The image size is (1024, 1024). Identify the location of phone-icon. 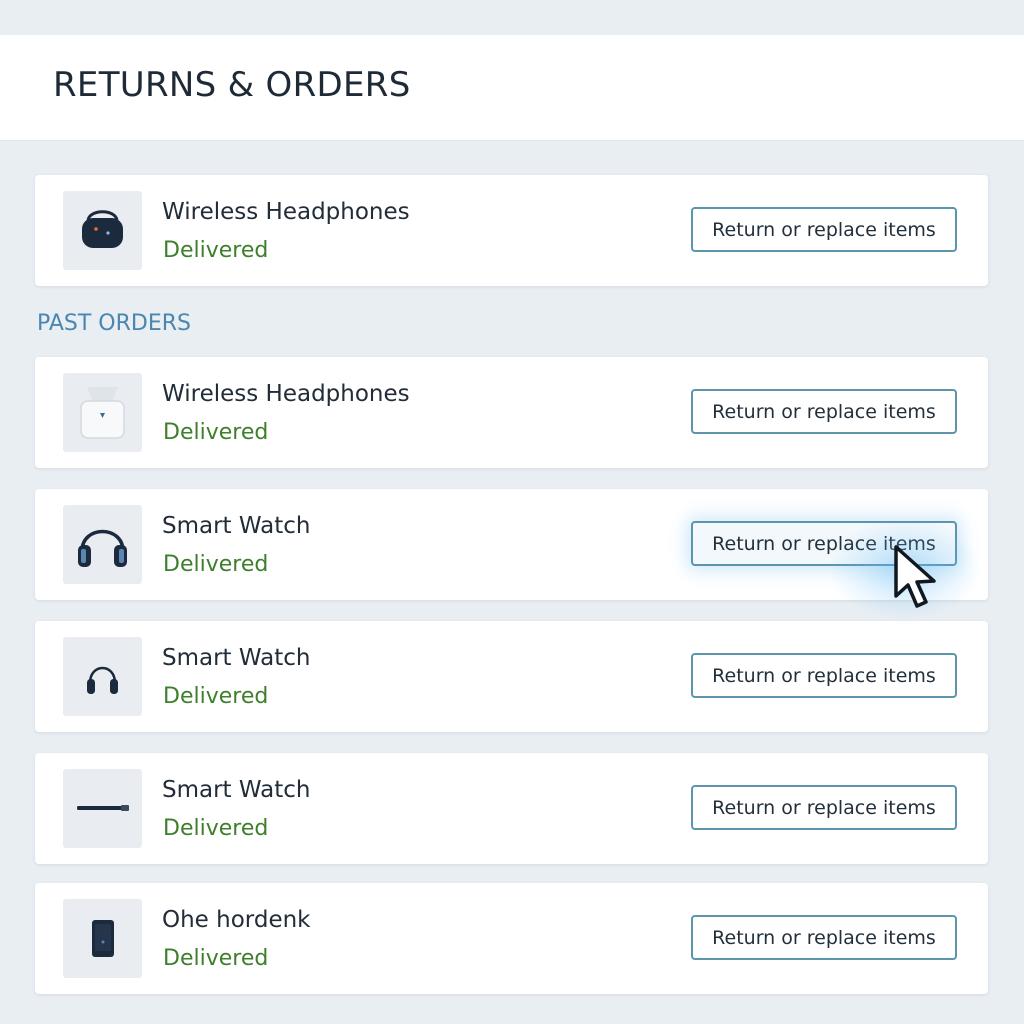
(103, 938).